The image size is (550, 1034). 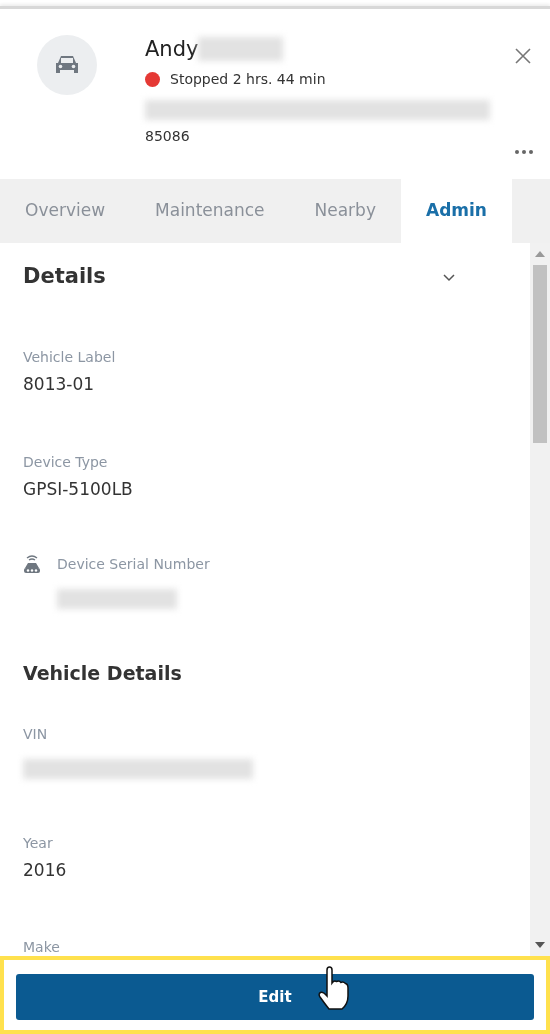 I want to click on device-icon, so click(x=32, y=564).